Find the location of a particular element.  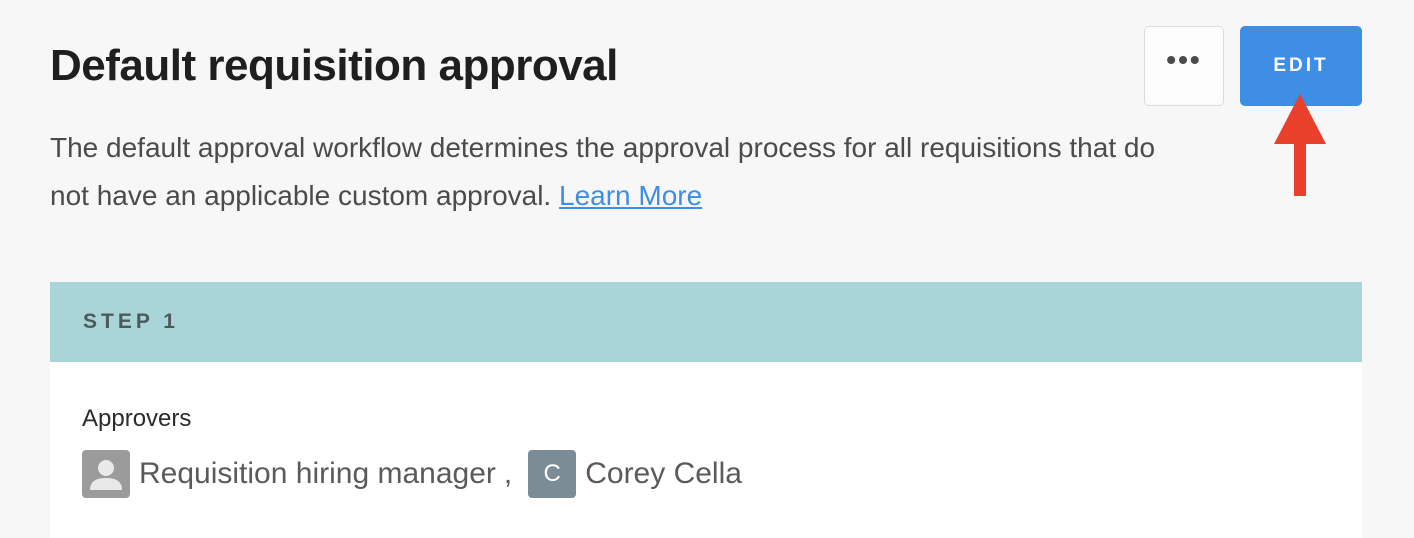

approvers-label: Approvers is located at coordinates (137, 418).